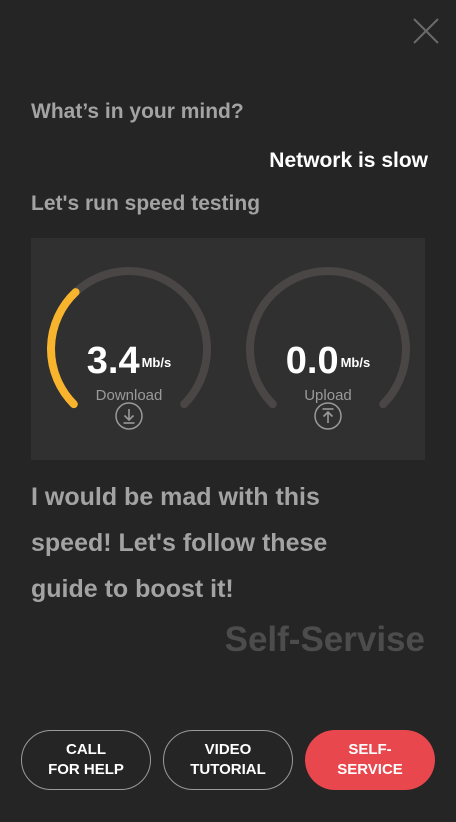  I want to click on video-tutorial-button: VIDEO TUTORIAL, so click(228, 760).